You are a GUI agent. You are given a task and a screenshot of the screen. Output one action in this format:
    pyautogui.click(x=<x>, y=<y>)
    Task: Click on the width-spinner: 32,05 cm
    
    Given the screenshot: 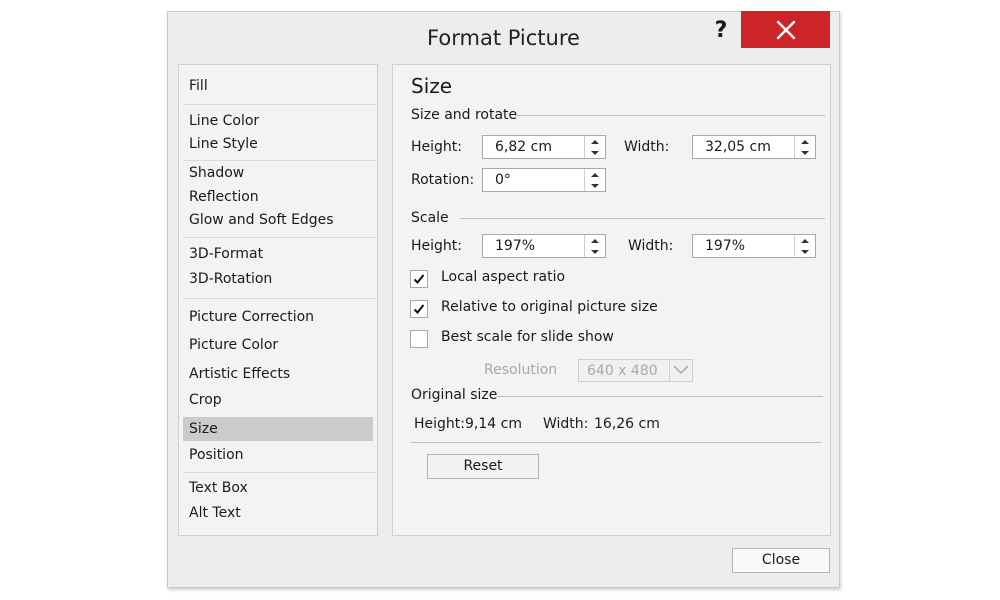 What is the action you would take?
    pyautogui.click(x=754, y=147)
    